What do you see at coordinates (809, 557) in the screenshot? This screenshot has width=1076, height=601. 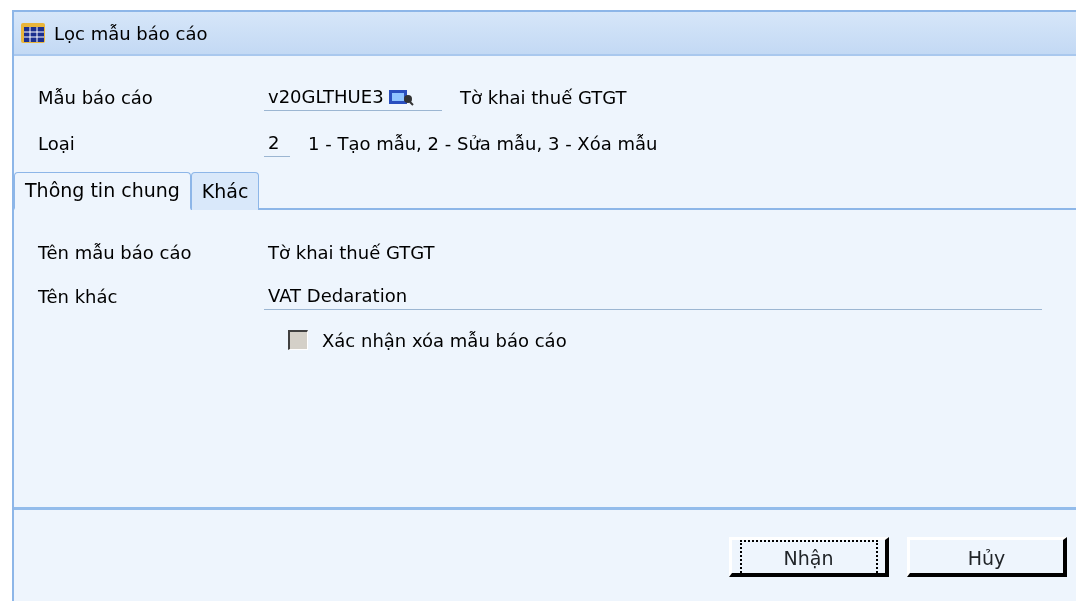 I see `dialog-button: Nhận` at bounding box center [809, 557].